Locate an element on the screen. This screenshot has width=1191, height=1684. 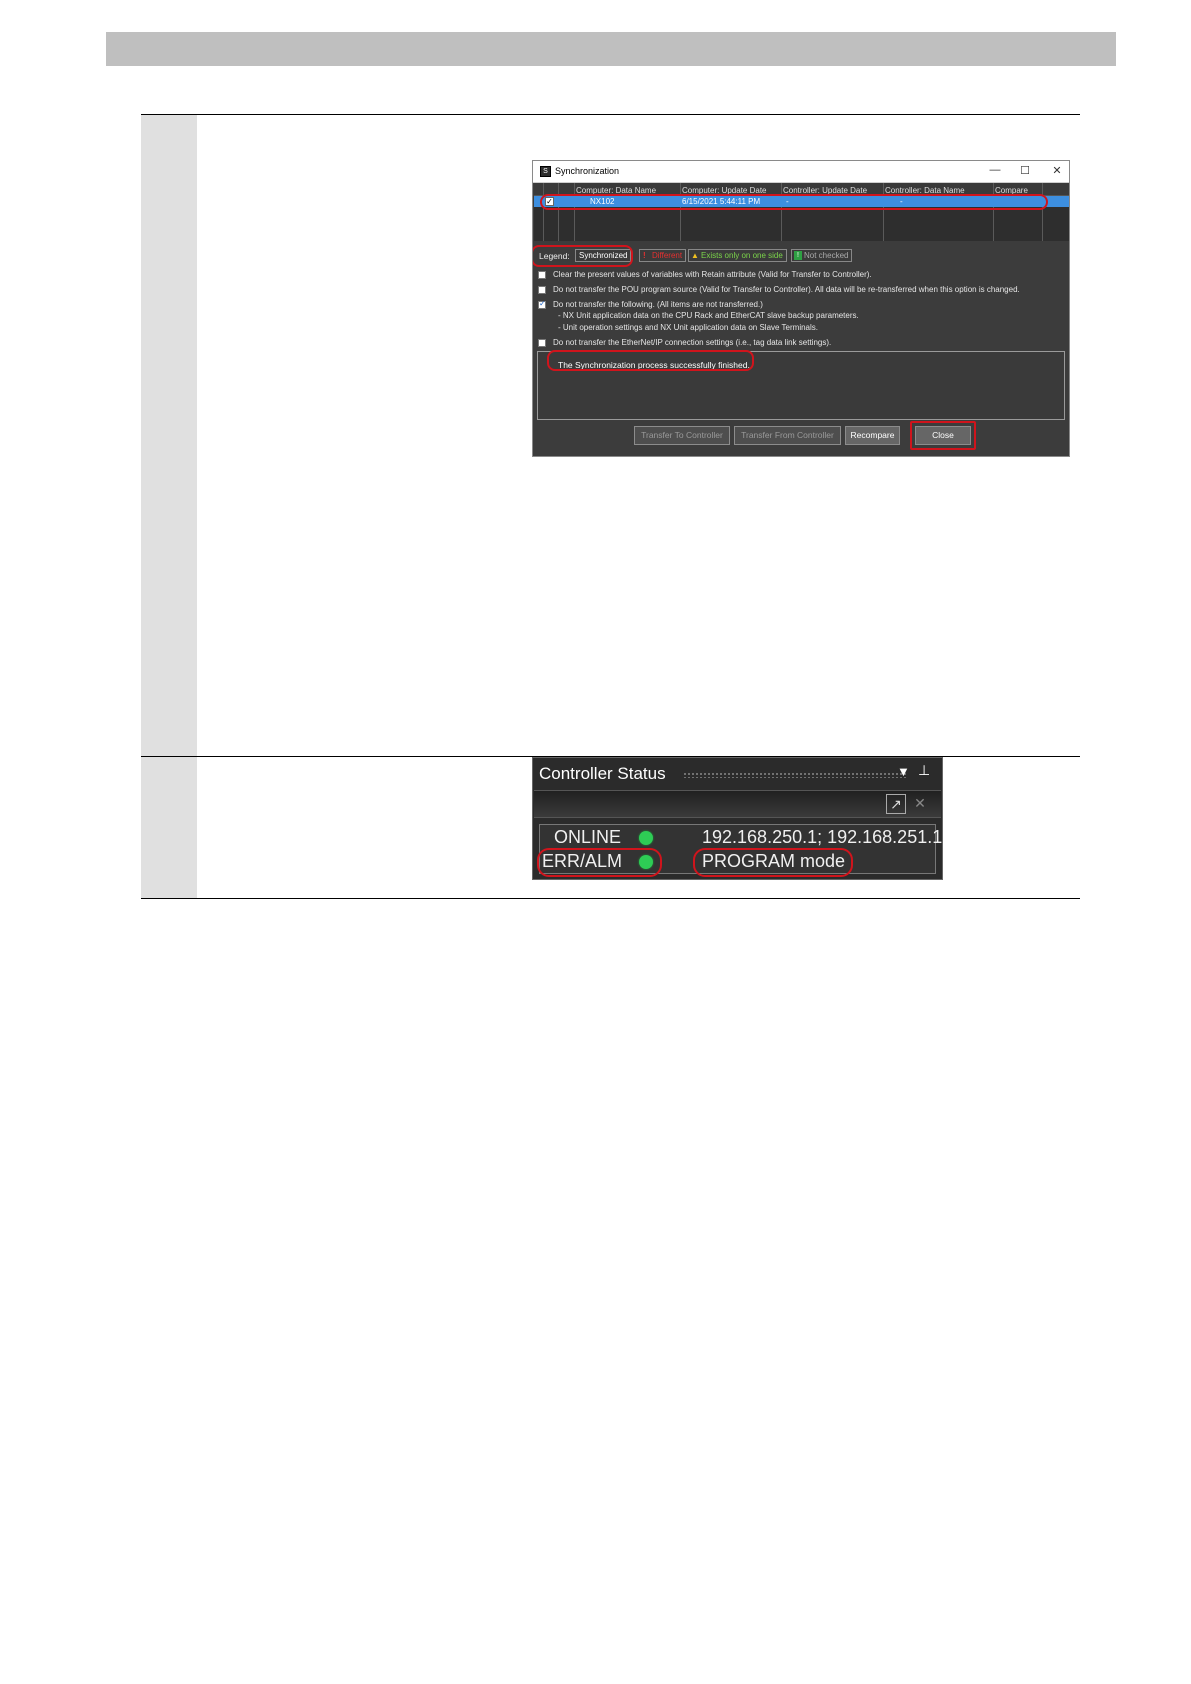
warning-icon: ! is located at coordinates (644, 255).